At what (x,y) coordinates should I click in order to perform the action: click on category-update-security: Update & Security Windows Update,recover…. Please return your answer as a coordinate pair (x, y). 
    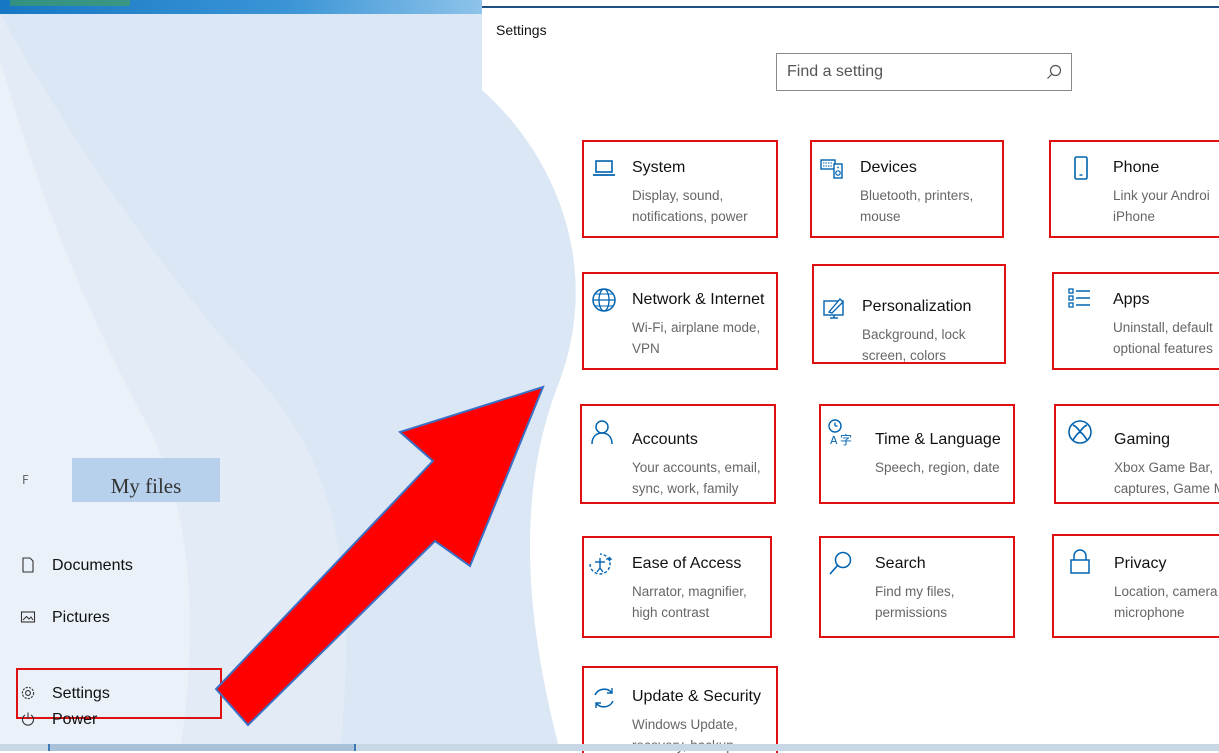
    Looking at the image, I should click on (680, 709).